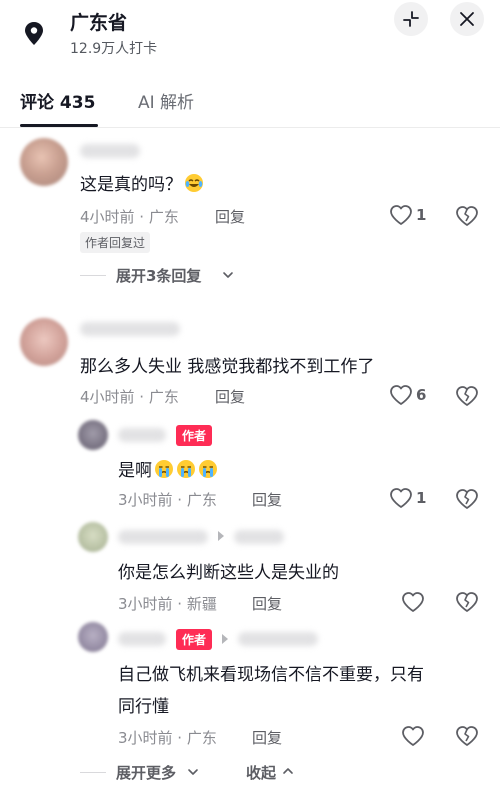  I want to click on collapse-icon, so click(411, 19).